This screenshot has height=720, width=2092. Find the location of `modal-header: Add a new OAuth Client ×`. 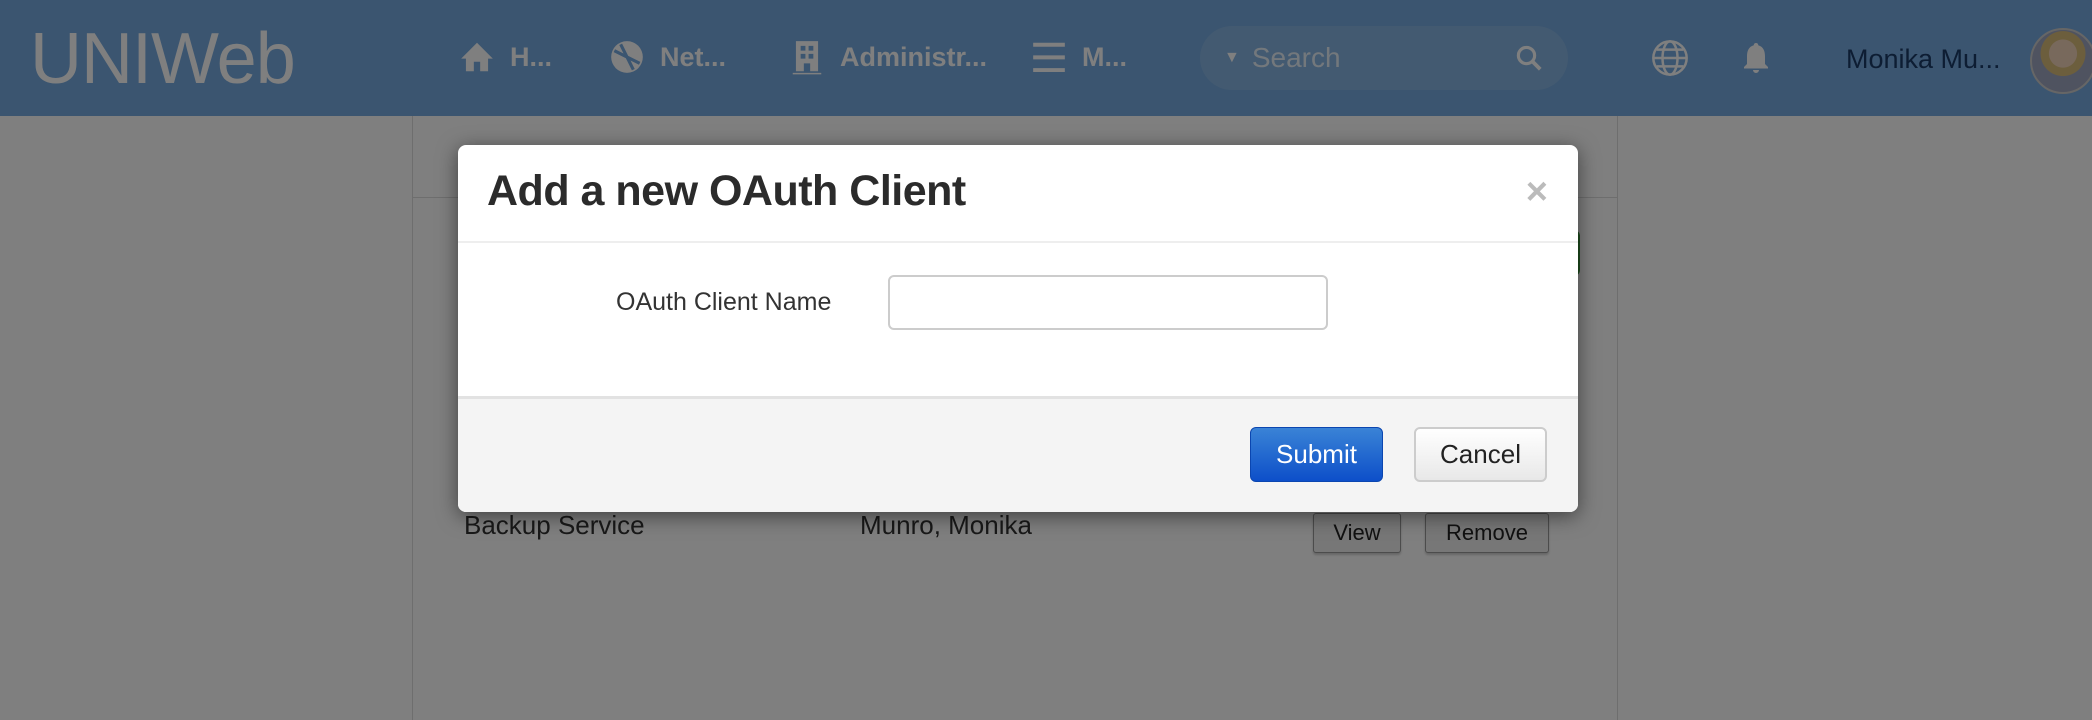

modal-header: Add a new OAuth Client × is located at coordinates (1018, 194).